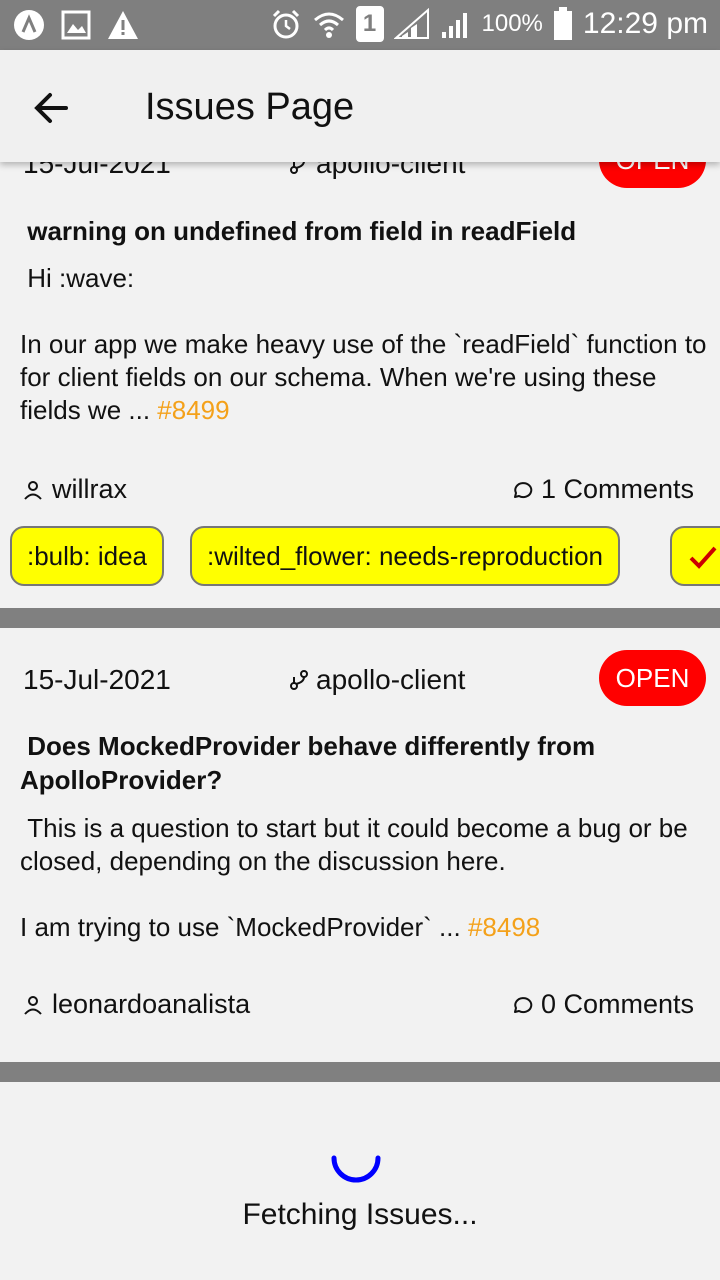  I want to click on issue-author: leonardoanalista, so click(136, 1004).